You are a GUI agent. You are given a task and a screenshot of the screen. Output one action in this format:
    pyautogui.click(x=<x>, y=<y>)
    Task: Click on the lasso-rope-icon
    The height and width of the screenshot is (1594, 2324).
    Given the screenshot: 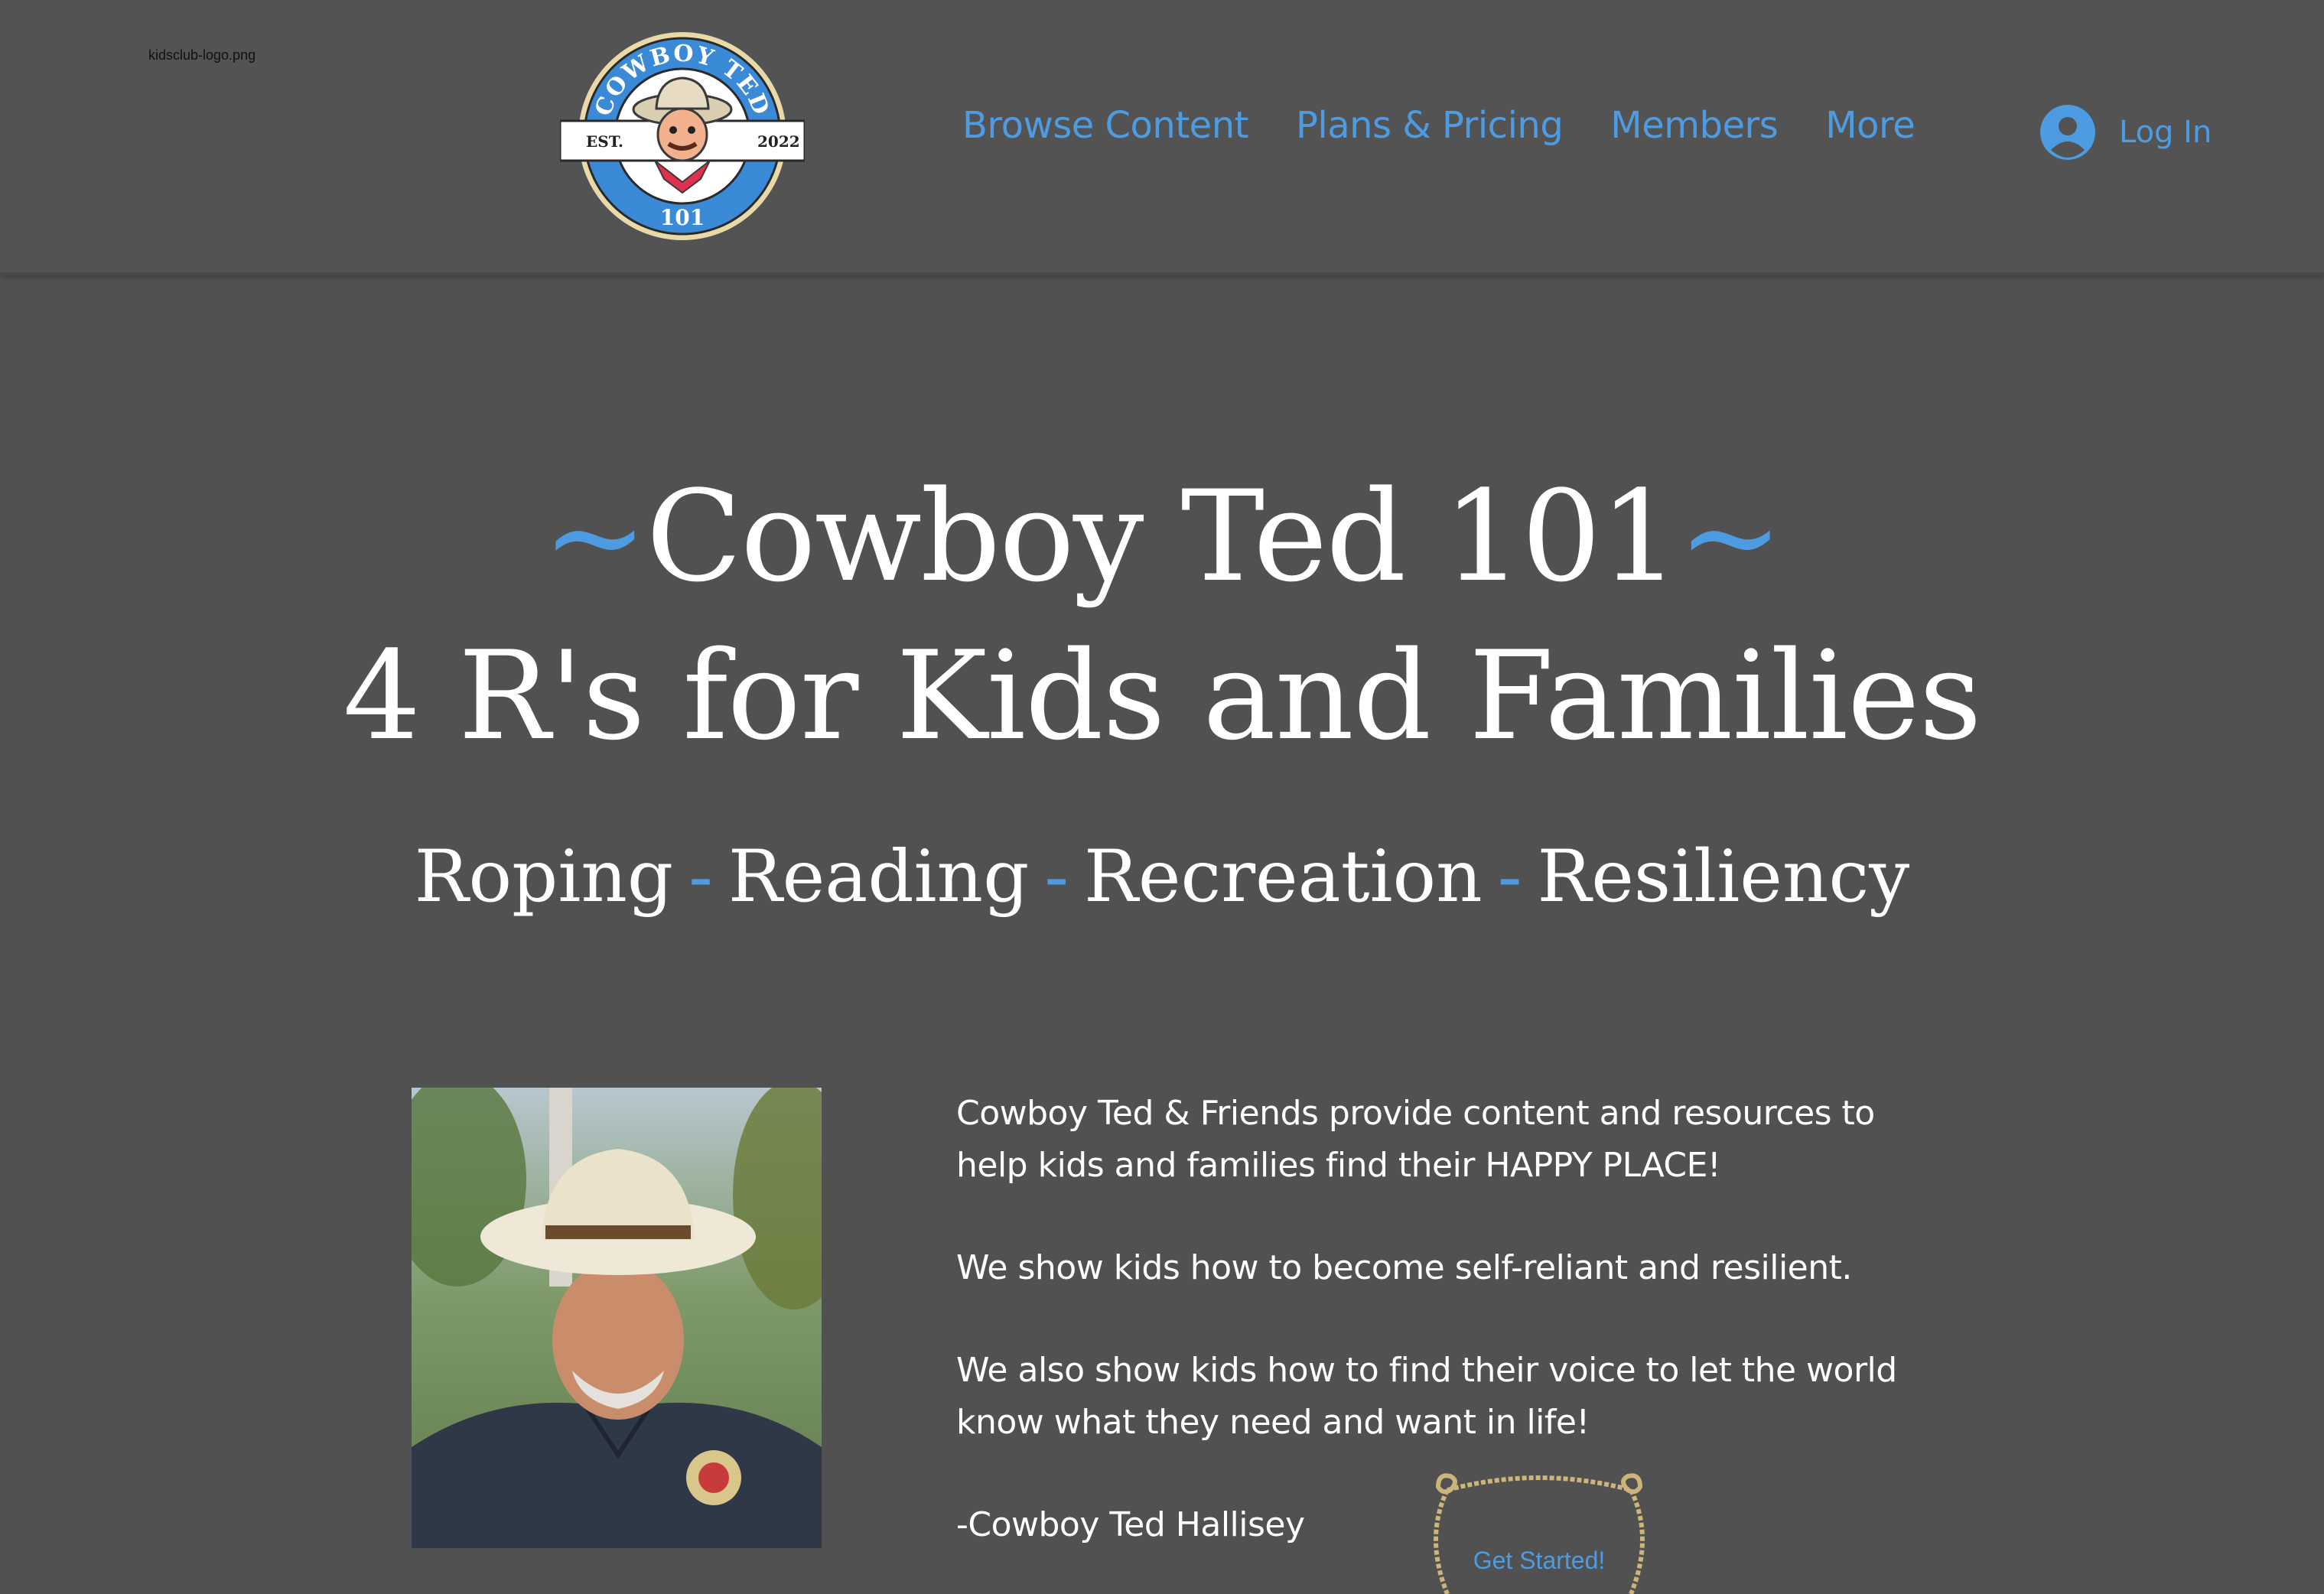 What is the action you would take?
    pyautogui.click(x=1540, y=1533)
    